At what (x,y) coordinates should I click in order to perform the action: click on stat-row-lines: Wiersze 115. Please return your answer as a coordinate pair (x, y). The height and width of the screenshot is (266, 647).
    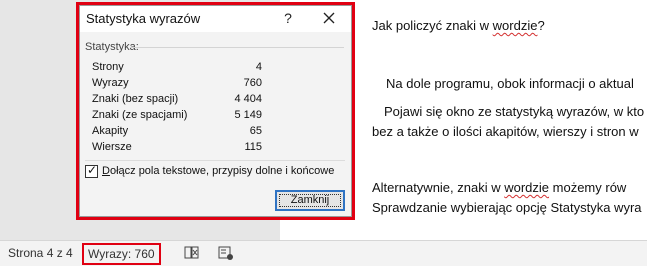
    Looking at the image, I should click on (177, 149).